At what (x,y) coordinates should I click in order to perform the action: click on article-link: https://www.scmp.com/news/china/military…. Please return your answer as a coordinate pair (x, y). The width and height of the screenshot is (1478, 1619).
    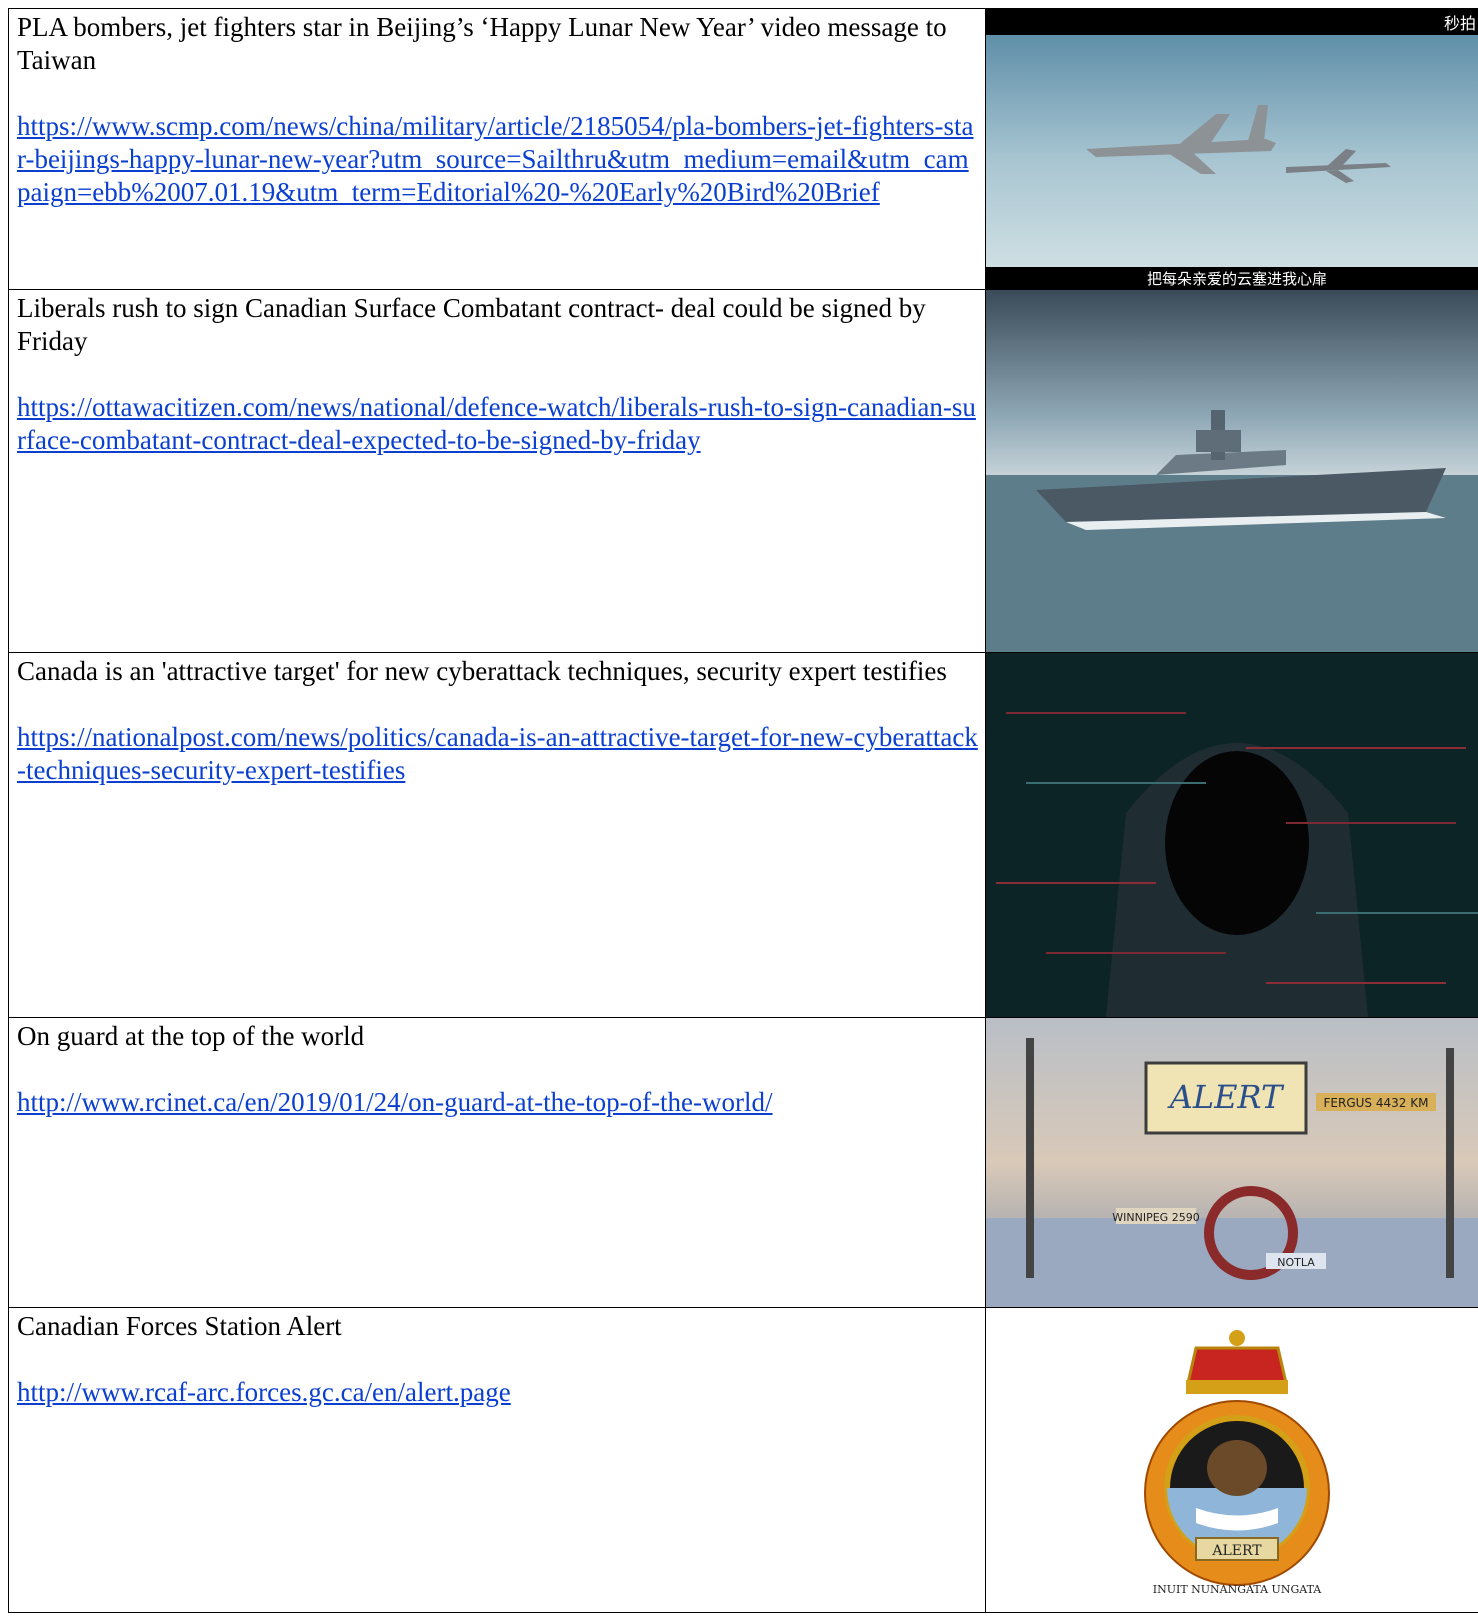
    Looking at the image, I should click on (499, 159).